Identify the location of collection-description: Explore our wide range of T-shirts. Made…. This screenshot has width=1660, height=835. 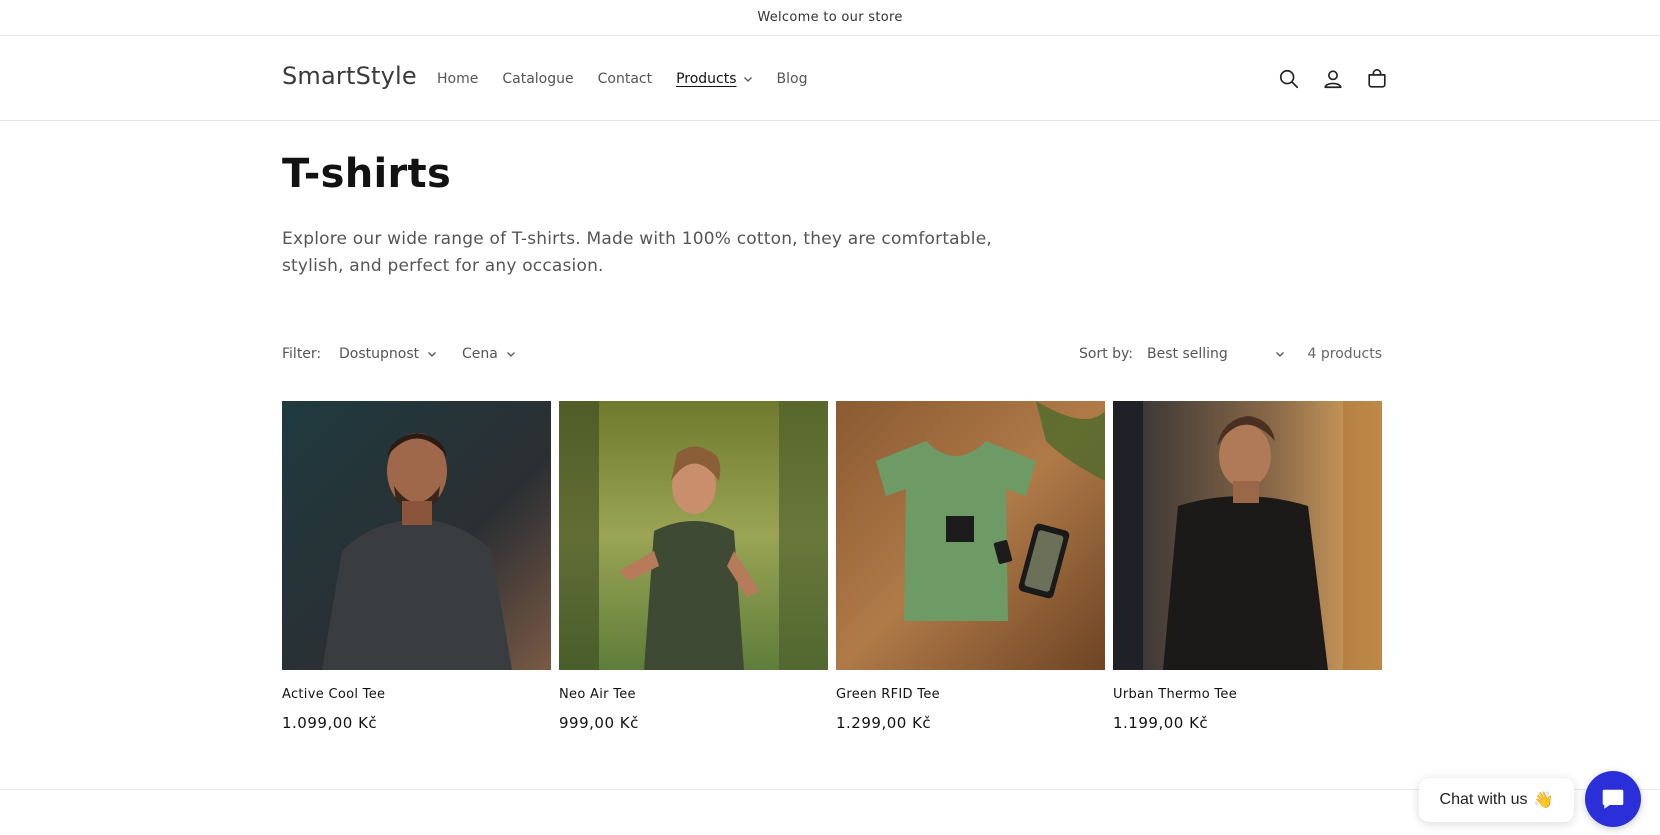
(637, 252).